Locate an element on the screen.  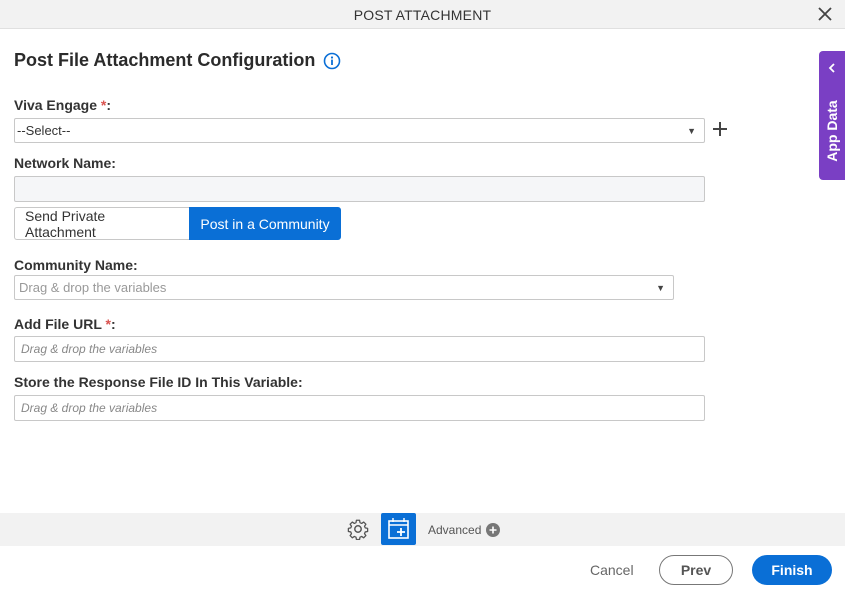
prev-button: Prev is located at coordinates (696, 570).